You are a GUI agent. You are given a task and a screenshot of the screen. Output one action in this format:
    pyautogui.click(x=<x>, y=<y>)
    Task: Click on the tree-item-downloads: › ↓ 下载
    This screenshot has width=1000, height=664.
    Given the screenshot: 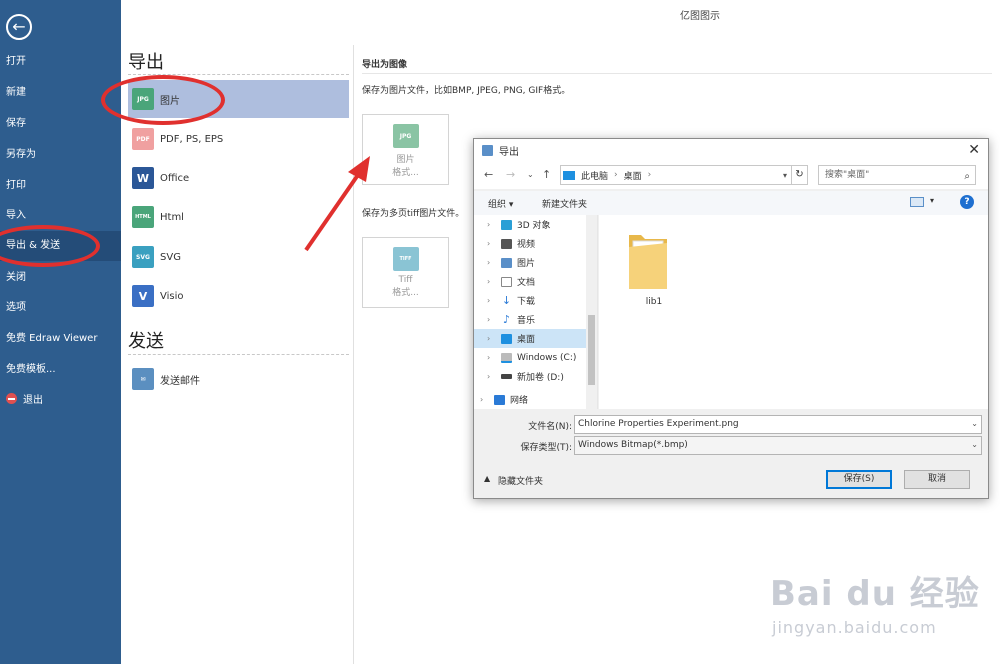 What is the action you would take?
    pyautogui.click(x=530, y=300)
    